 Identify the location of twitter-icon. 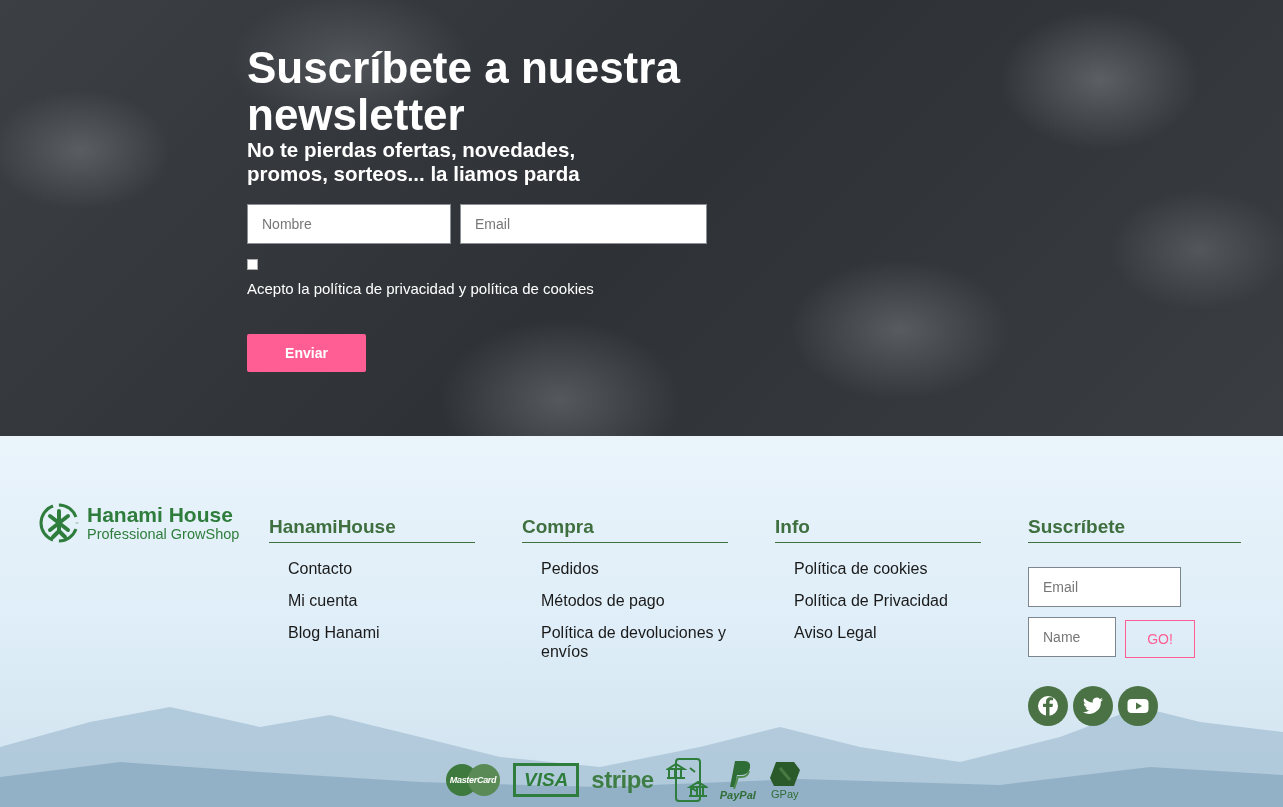
(1093, 706).